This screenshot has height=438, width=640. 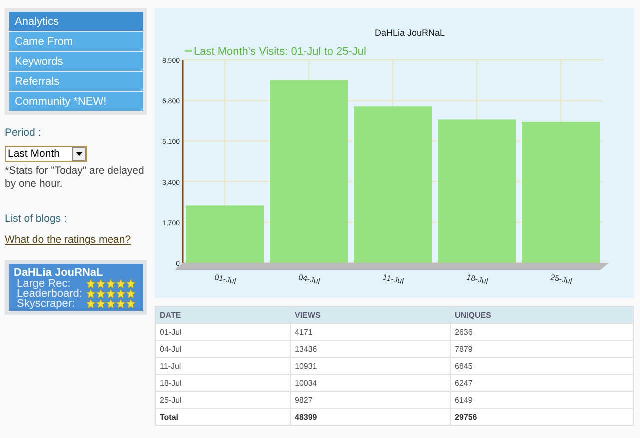 What do you see at coordinates (370, 417) in the screenshot?
I see `table-cell: 48399` at bounding box center [370, 417].